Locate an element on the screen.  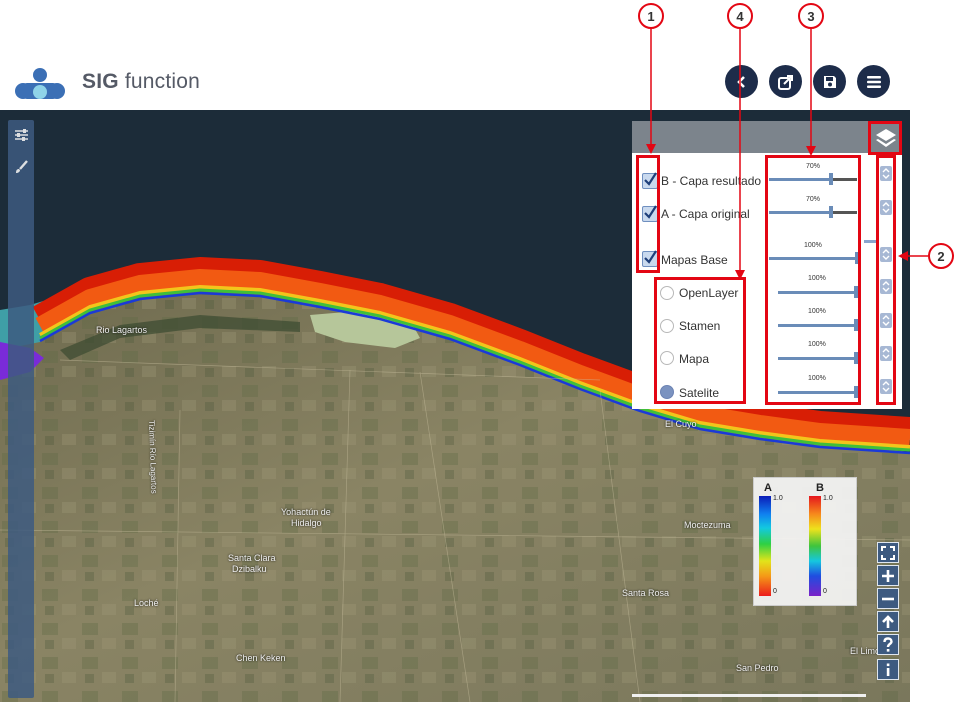
zoom-in-button is located at coordinates (888, 575).